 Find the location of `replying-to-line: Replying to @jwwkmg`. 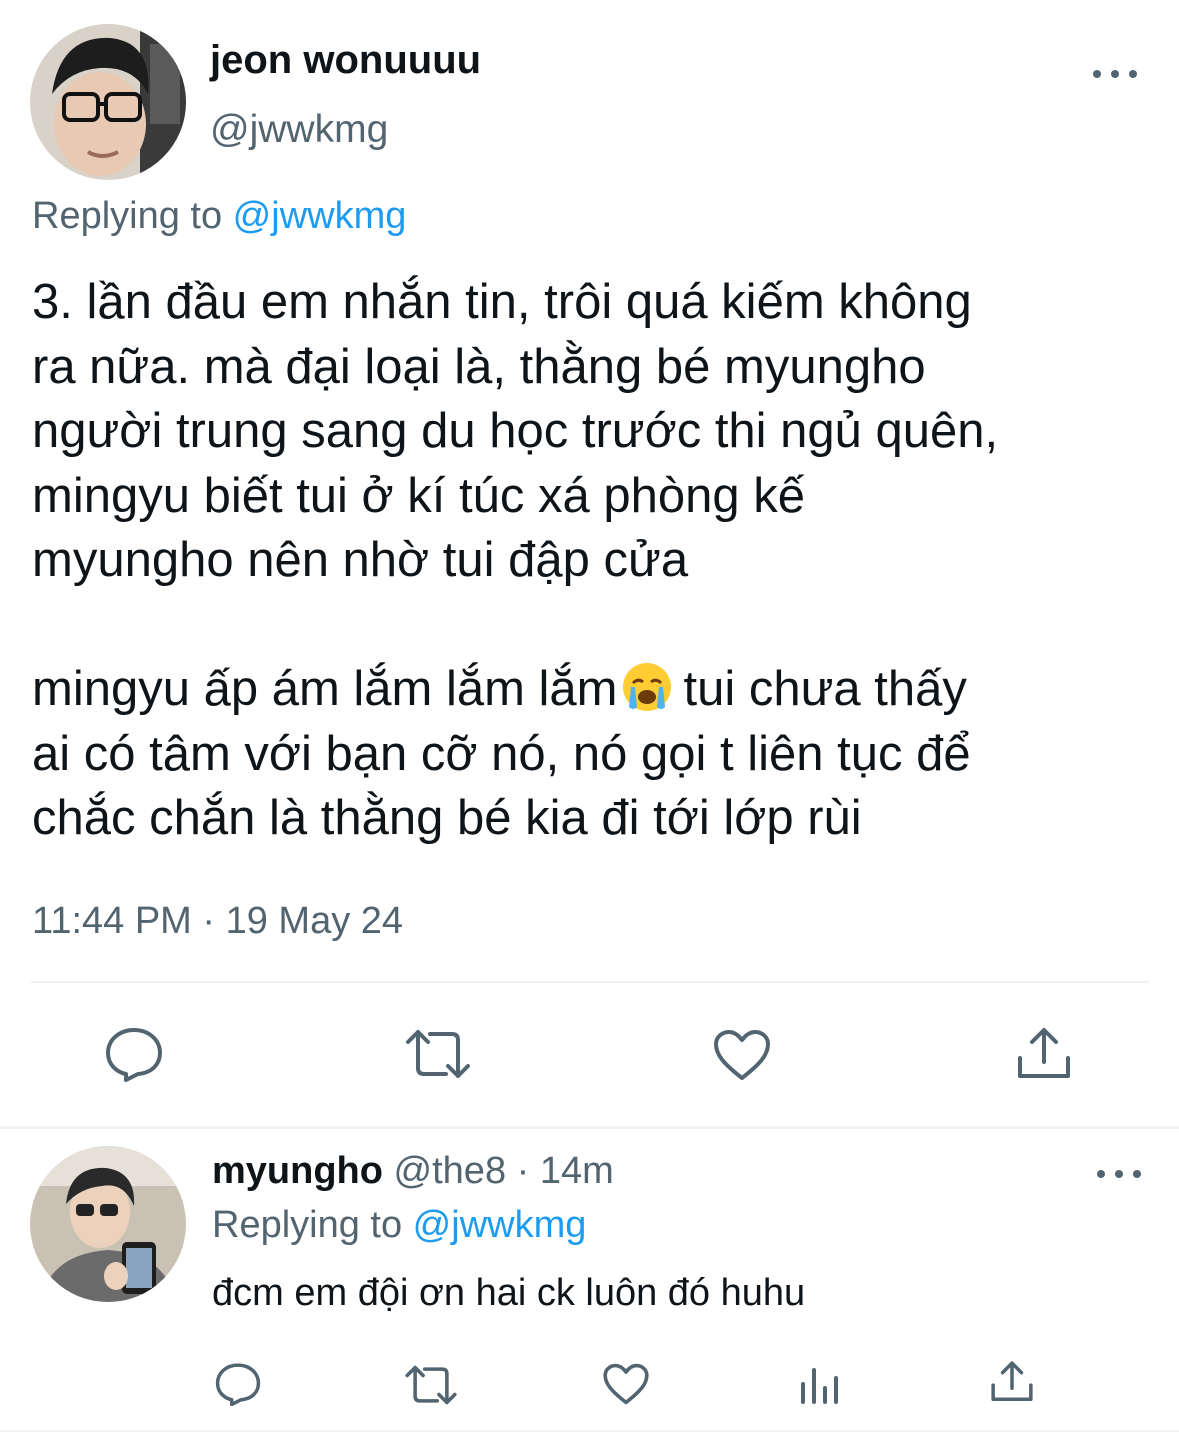

replying-to-line: Replying to @jwwkmg is located at coordinates (219, 216).